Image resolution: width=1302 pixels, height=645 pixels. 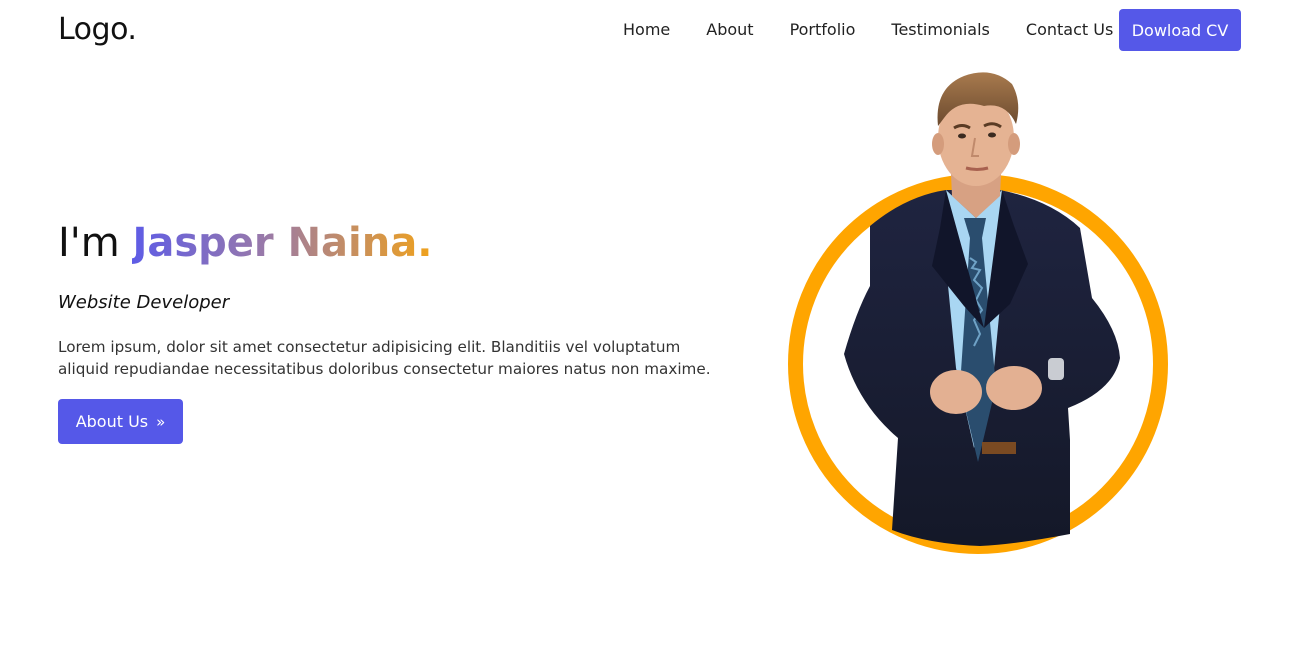 What do you see at coordinates (97, 29) in the screenshot?
I see `logo: Logo.` at bounding box center [97, 29].